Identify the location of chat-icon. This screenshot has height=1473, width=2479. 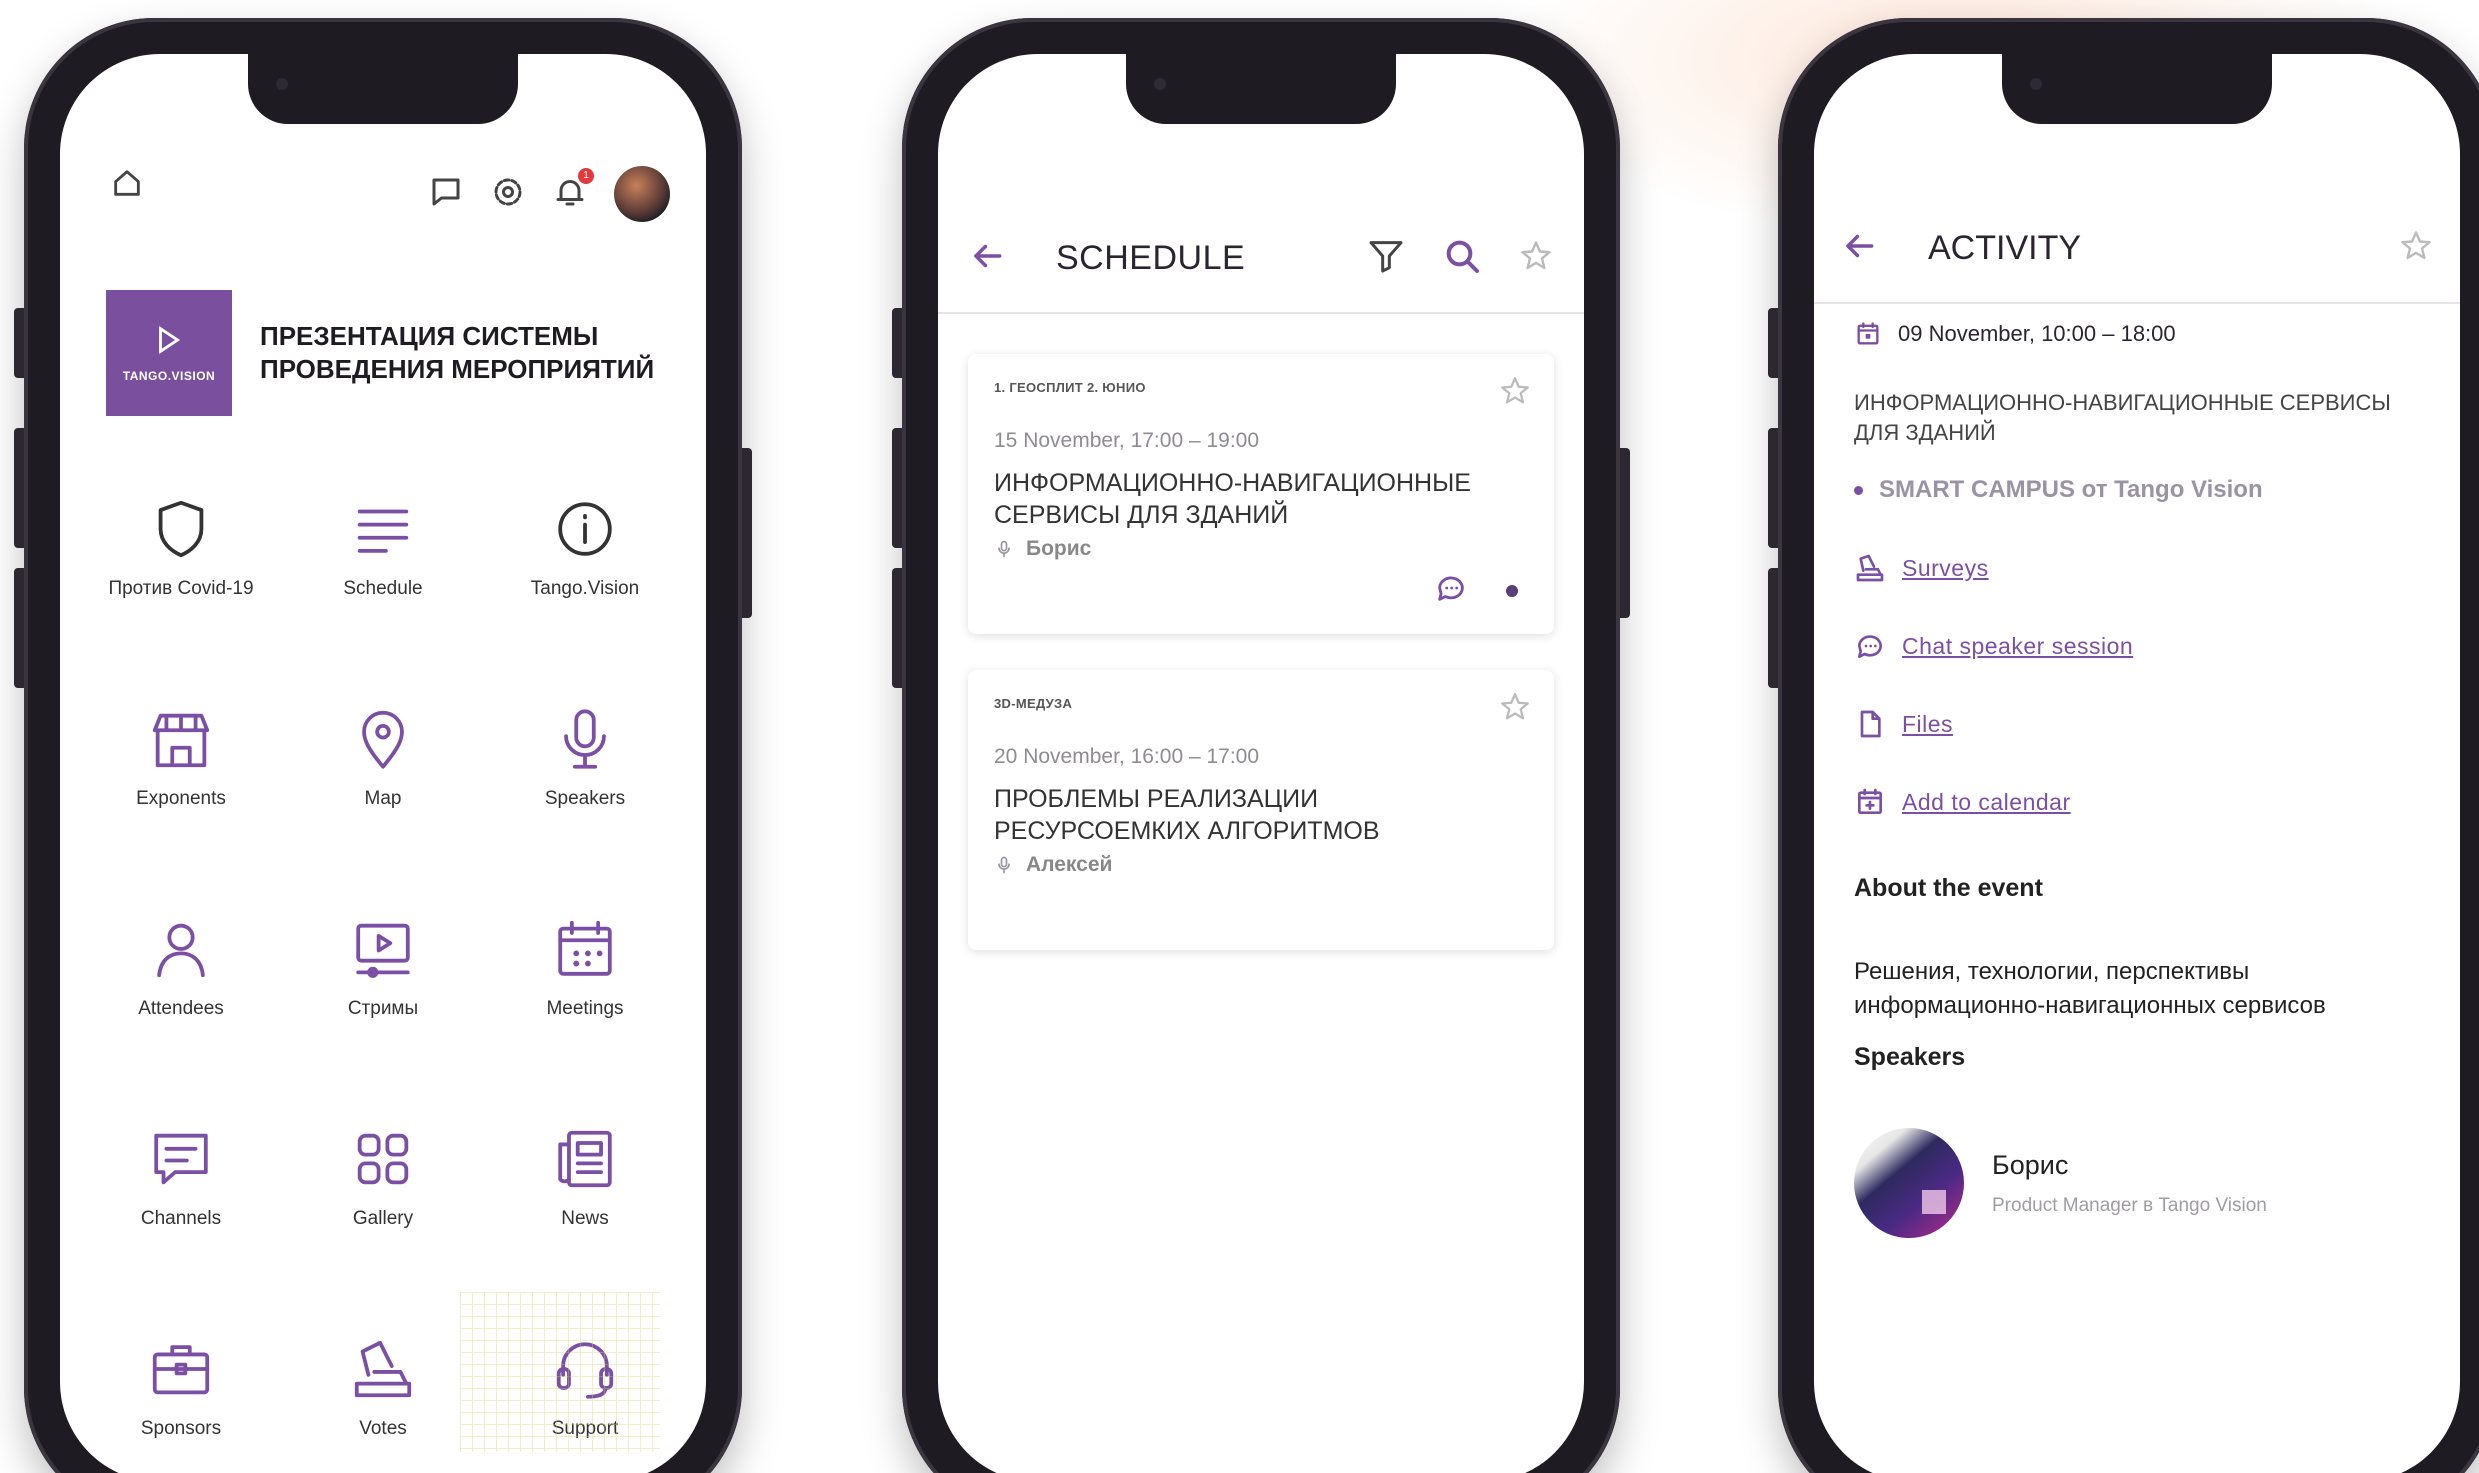
(446, 194).